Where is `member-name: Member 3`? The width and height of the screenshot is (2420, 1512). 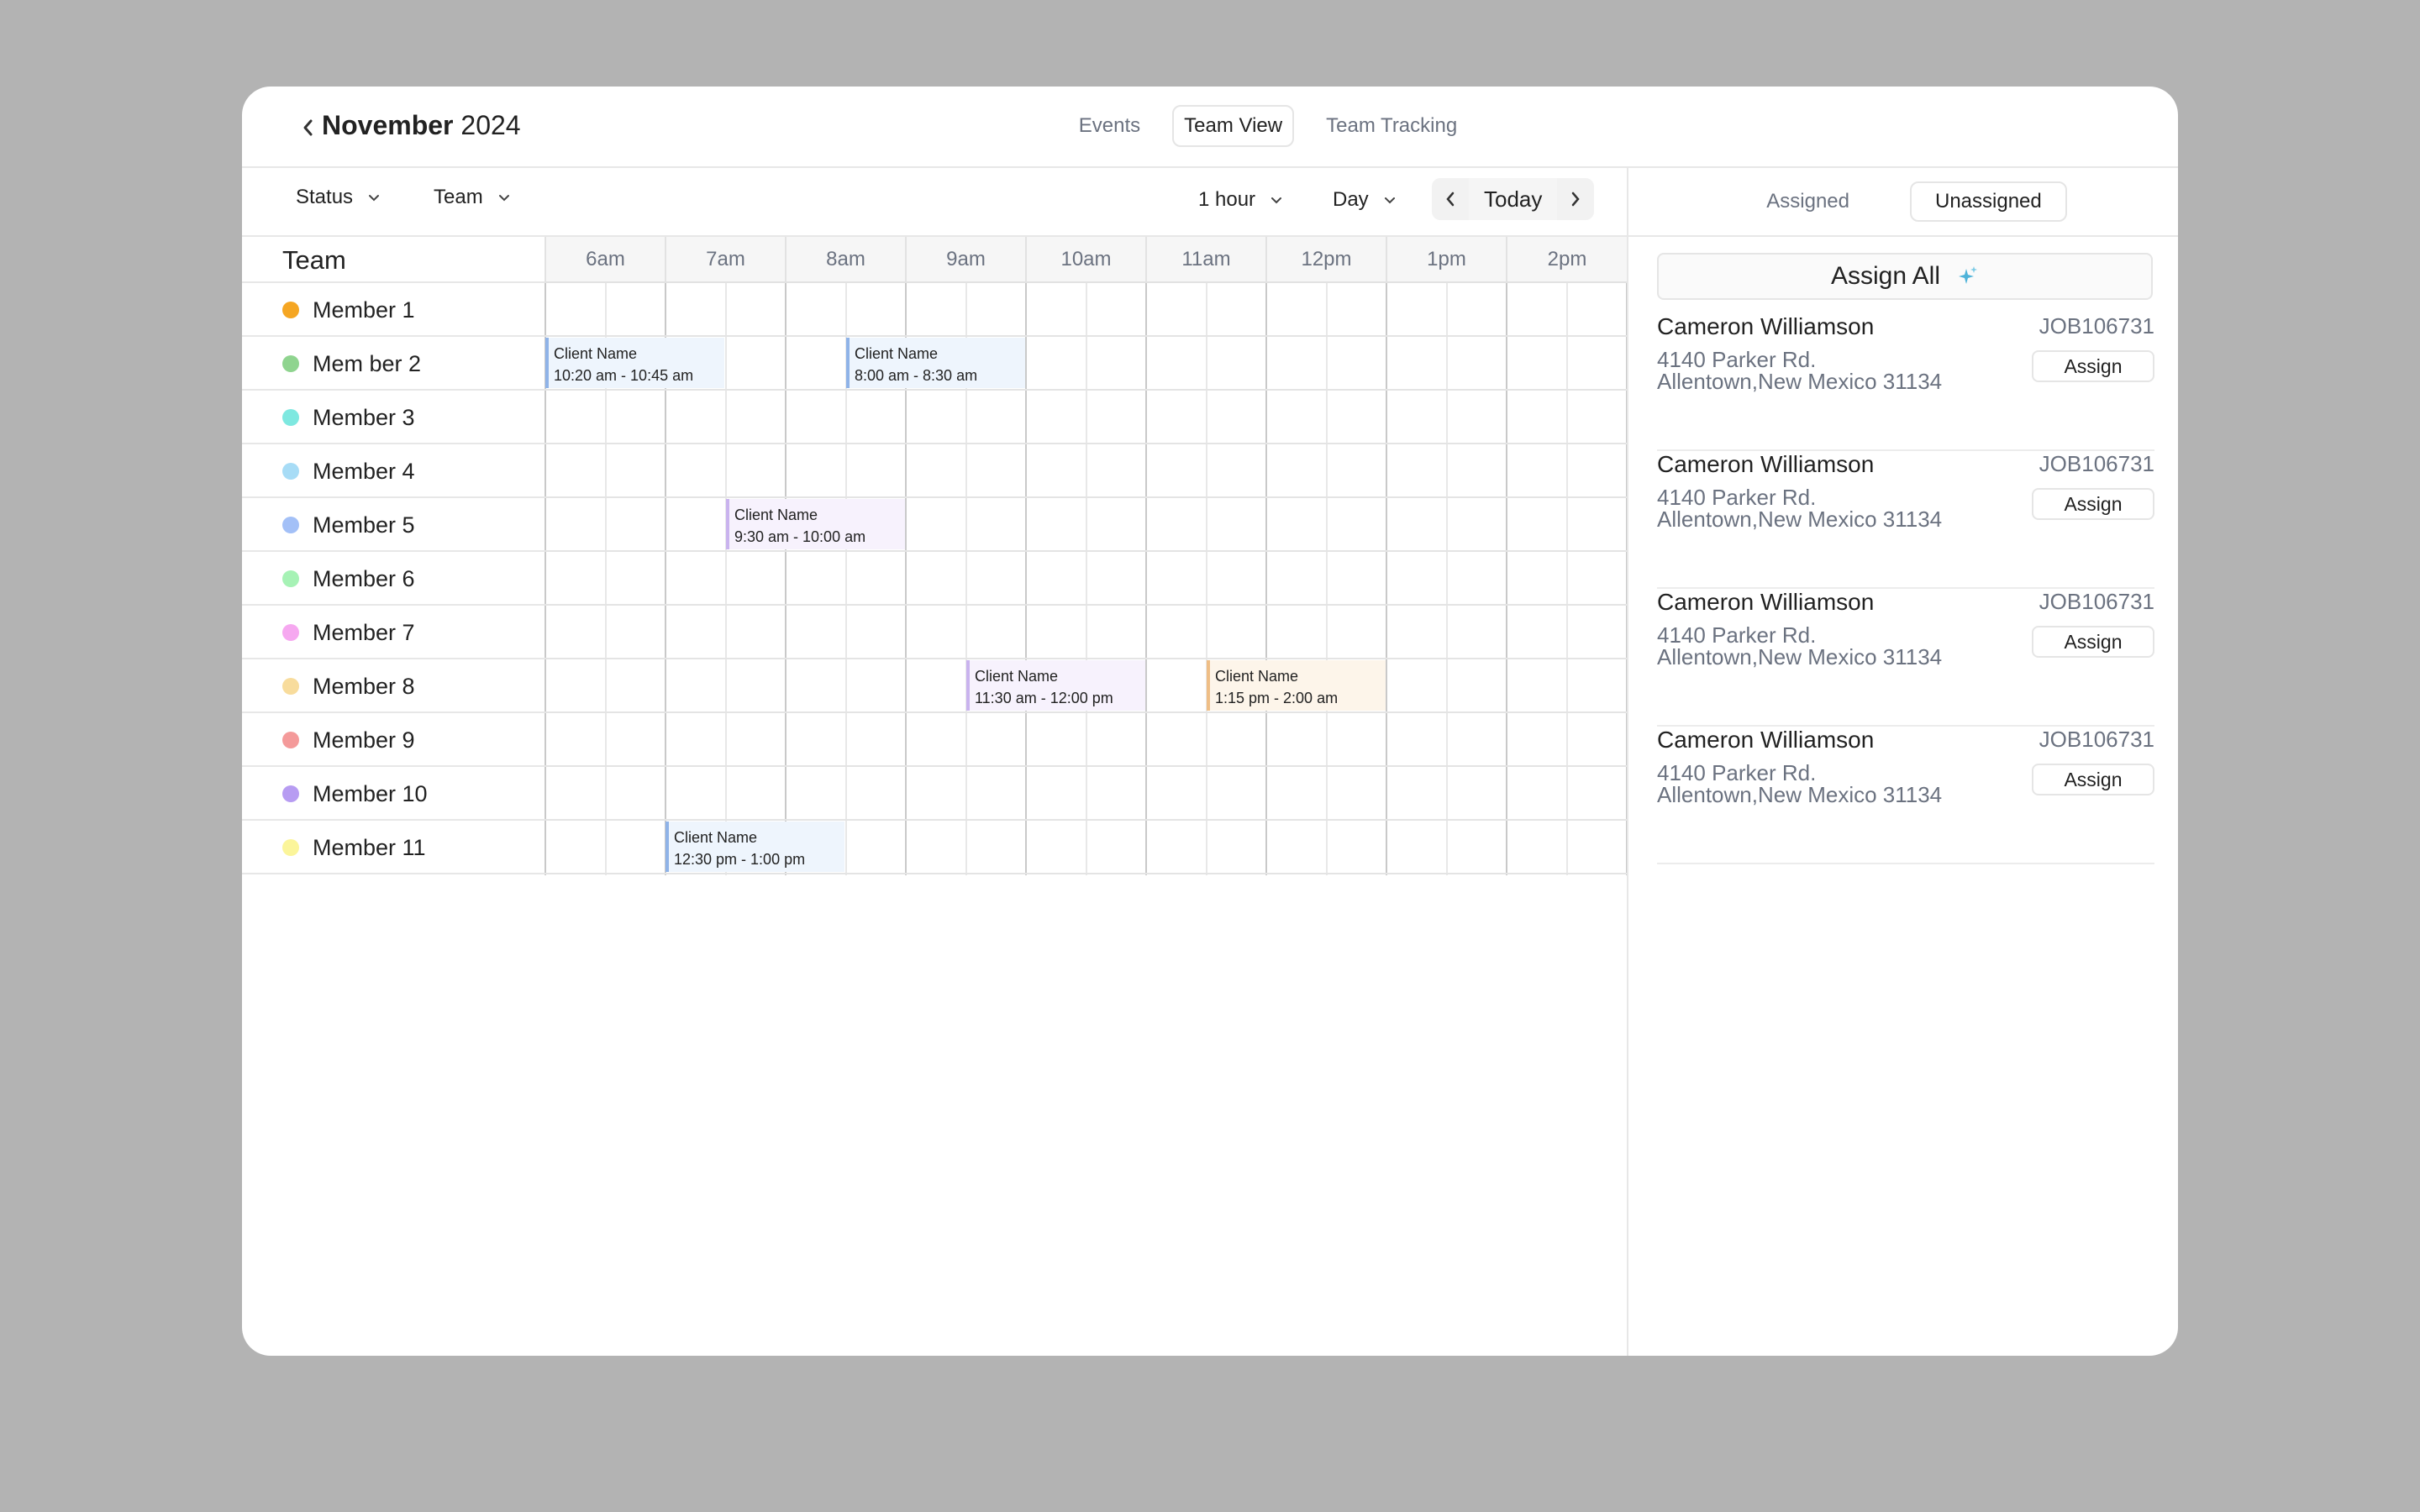 member-name: Member 3 is located at coordinates (364, 417).